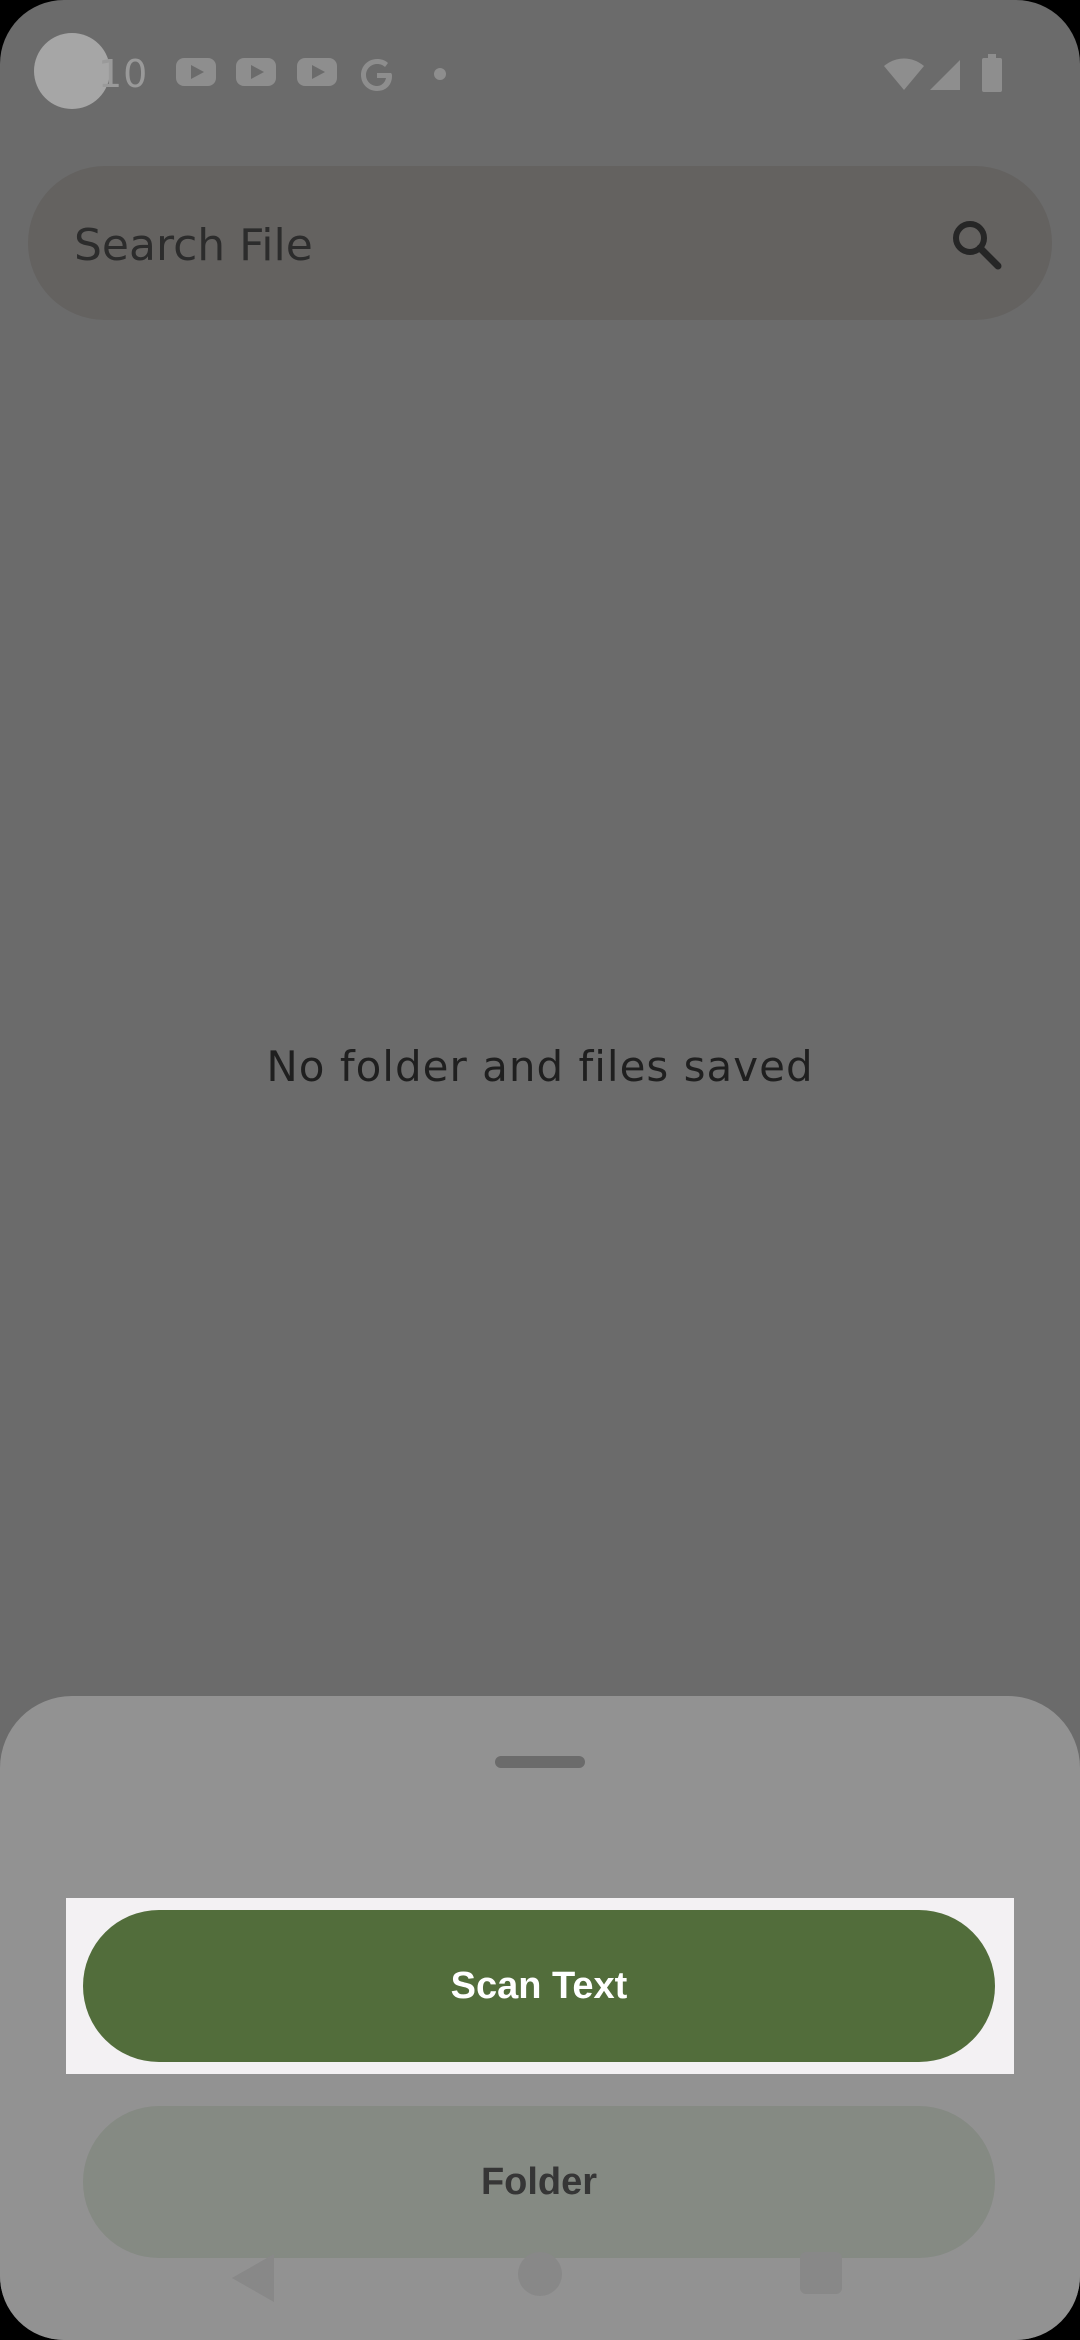 This screenshot has width=1080, height=2340. What do you see at coordinates (253, 2278) in the screenshot?
I see `back-icon` at bounding box center [253, 2278].